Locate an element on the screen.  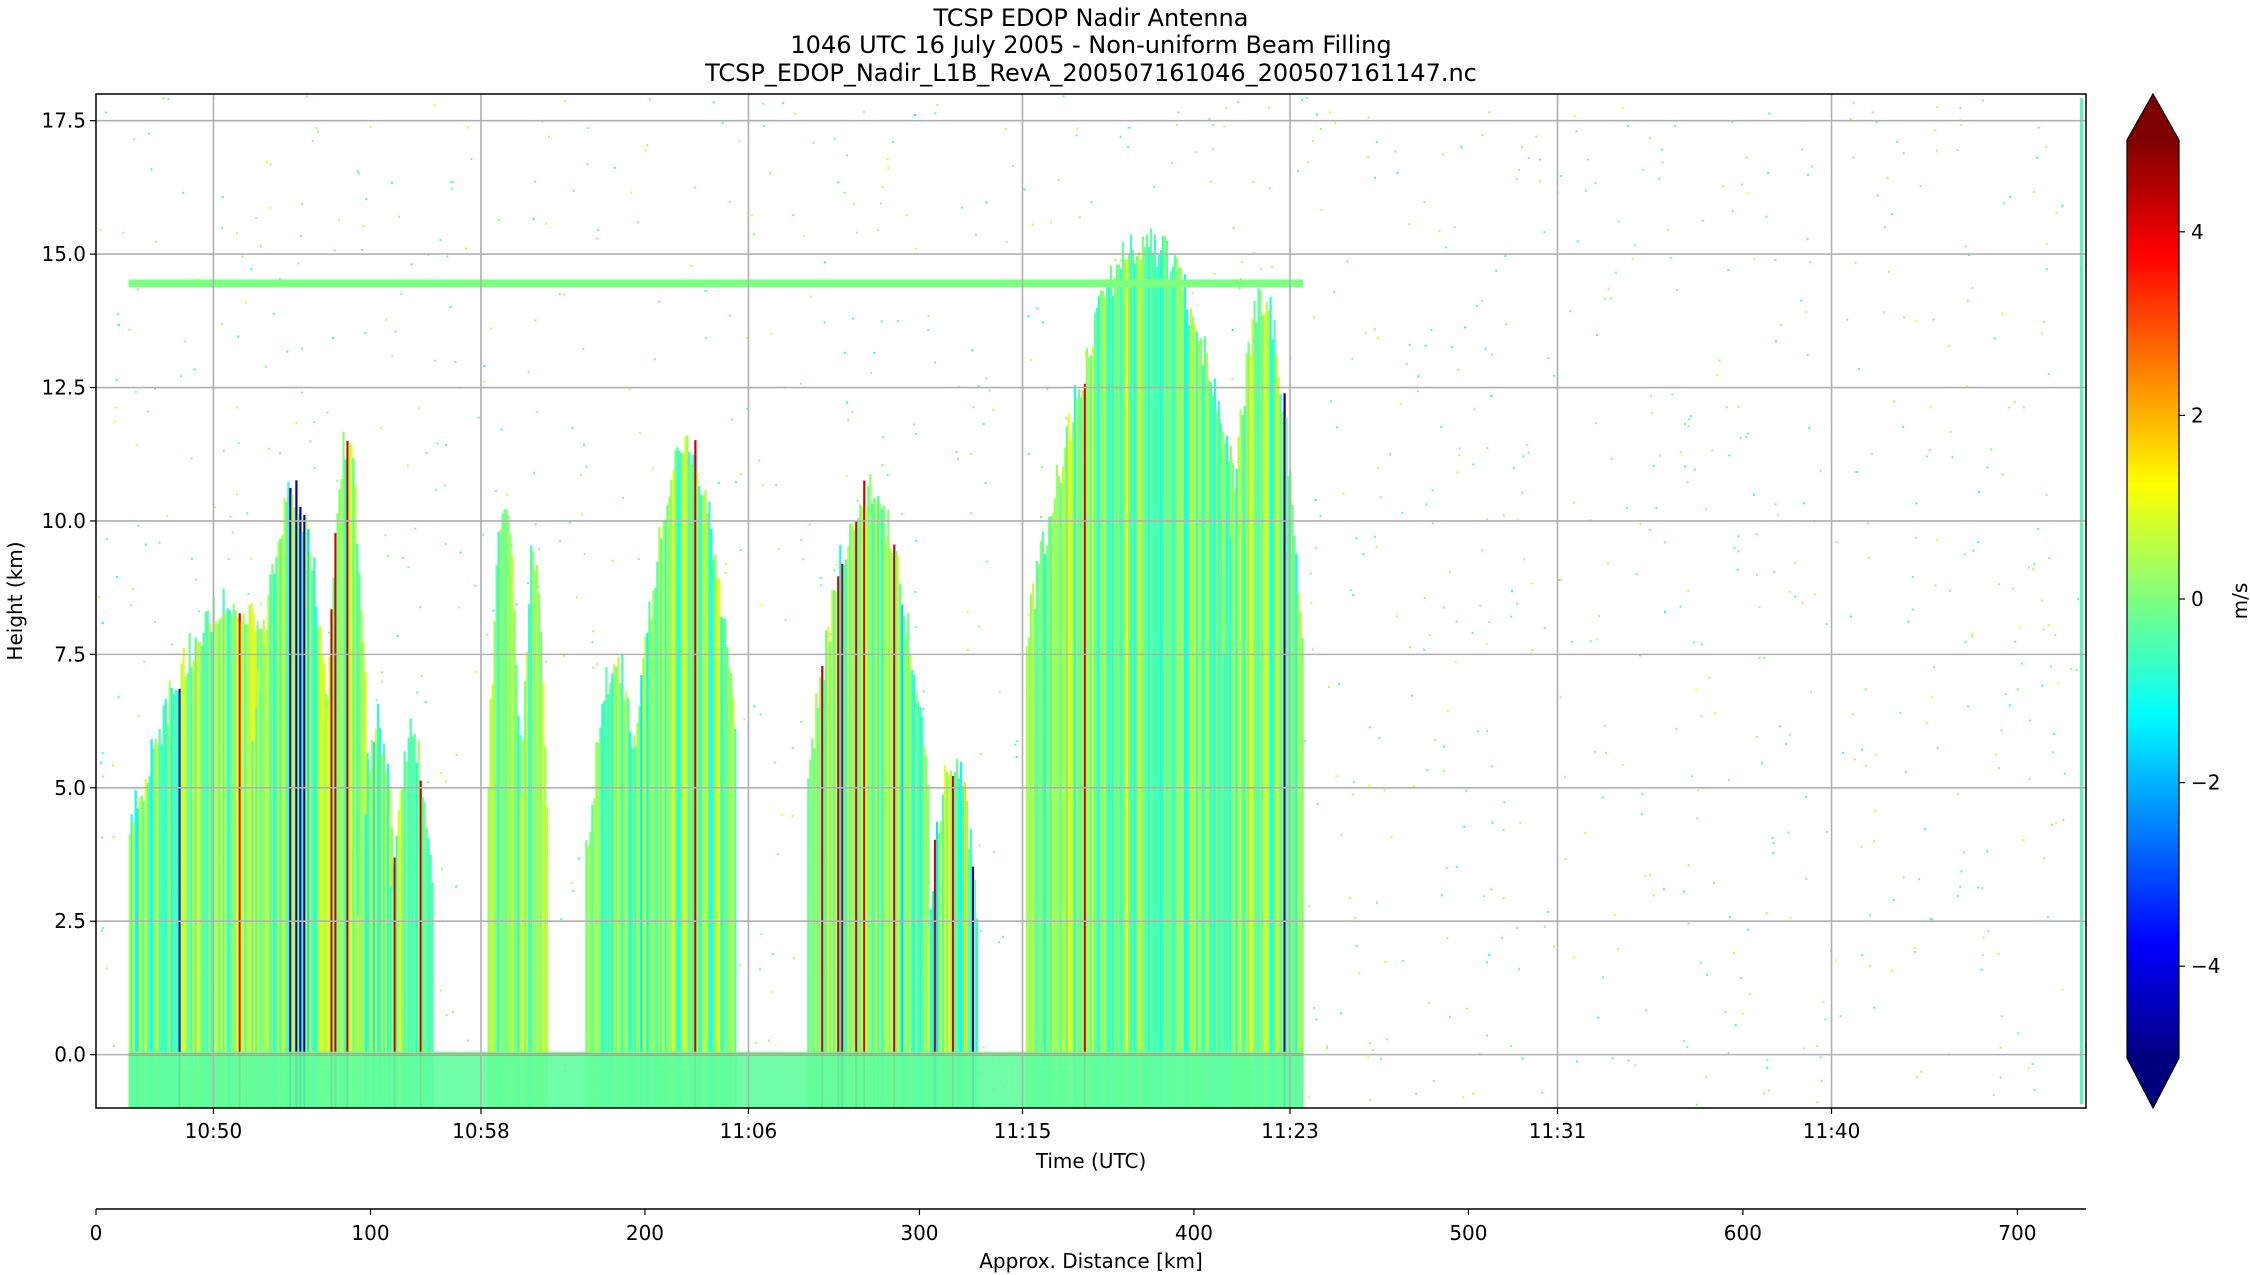
distance-axis: 0 100 200 300 400 500 600 700 is located at coordinates (1088, 1226).